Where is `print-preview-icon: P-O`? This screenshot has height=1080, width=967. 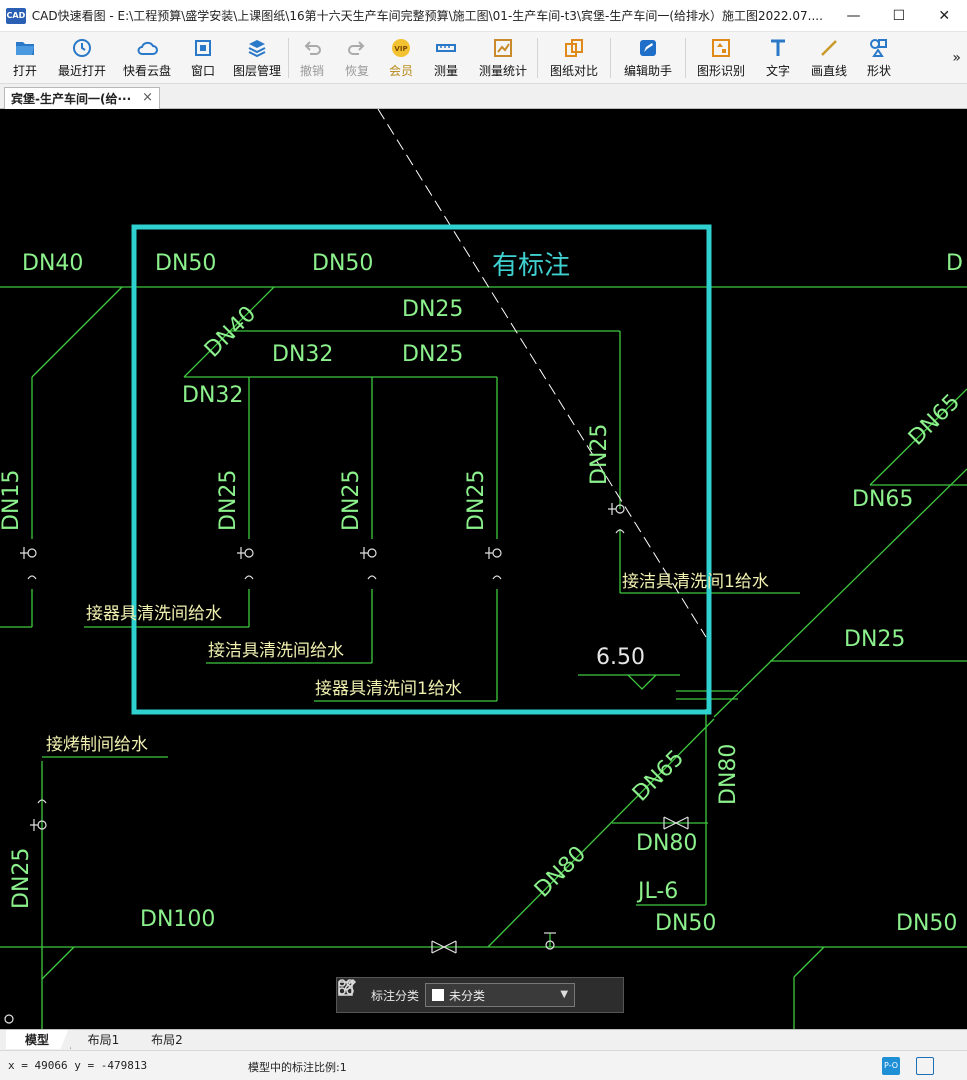 print-preview-icon: P-O is located at coordinates (891, 1066).